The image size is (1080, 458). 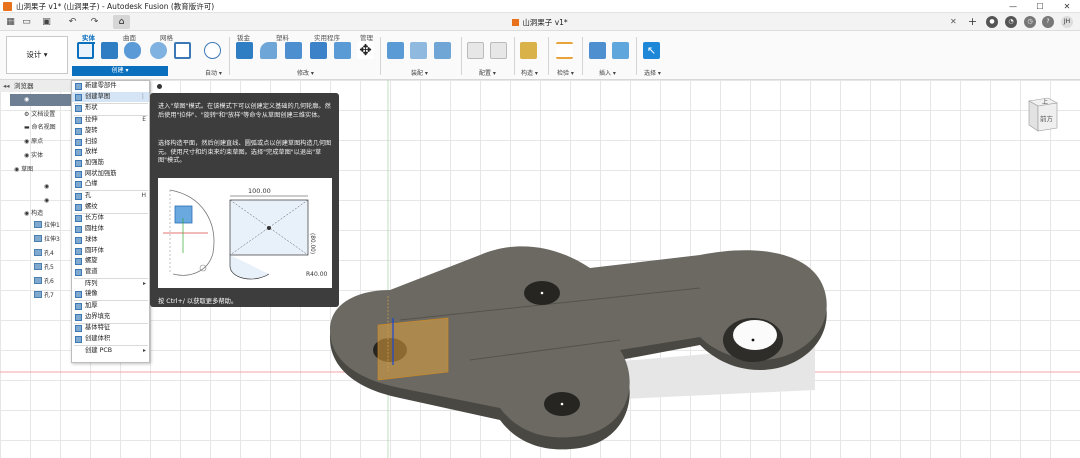 I want to click on insert-image-icon, so click(x=620, y=50).